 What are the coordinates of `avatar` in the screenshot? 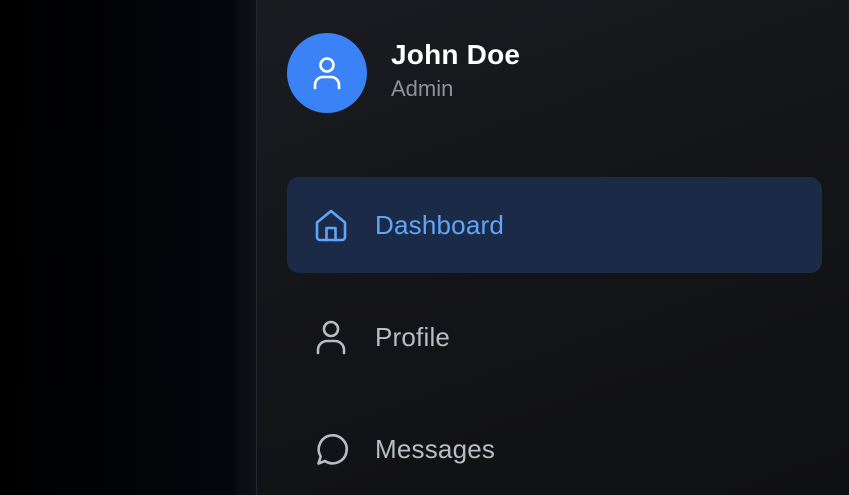 It's located at (327, 73).